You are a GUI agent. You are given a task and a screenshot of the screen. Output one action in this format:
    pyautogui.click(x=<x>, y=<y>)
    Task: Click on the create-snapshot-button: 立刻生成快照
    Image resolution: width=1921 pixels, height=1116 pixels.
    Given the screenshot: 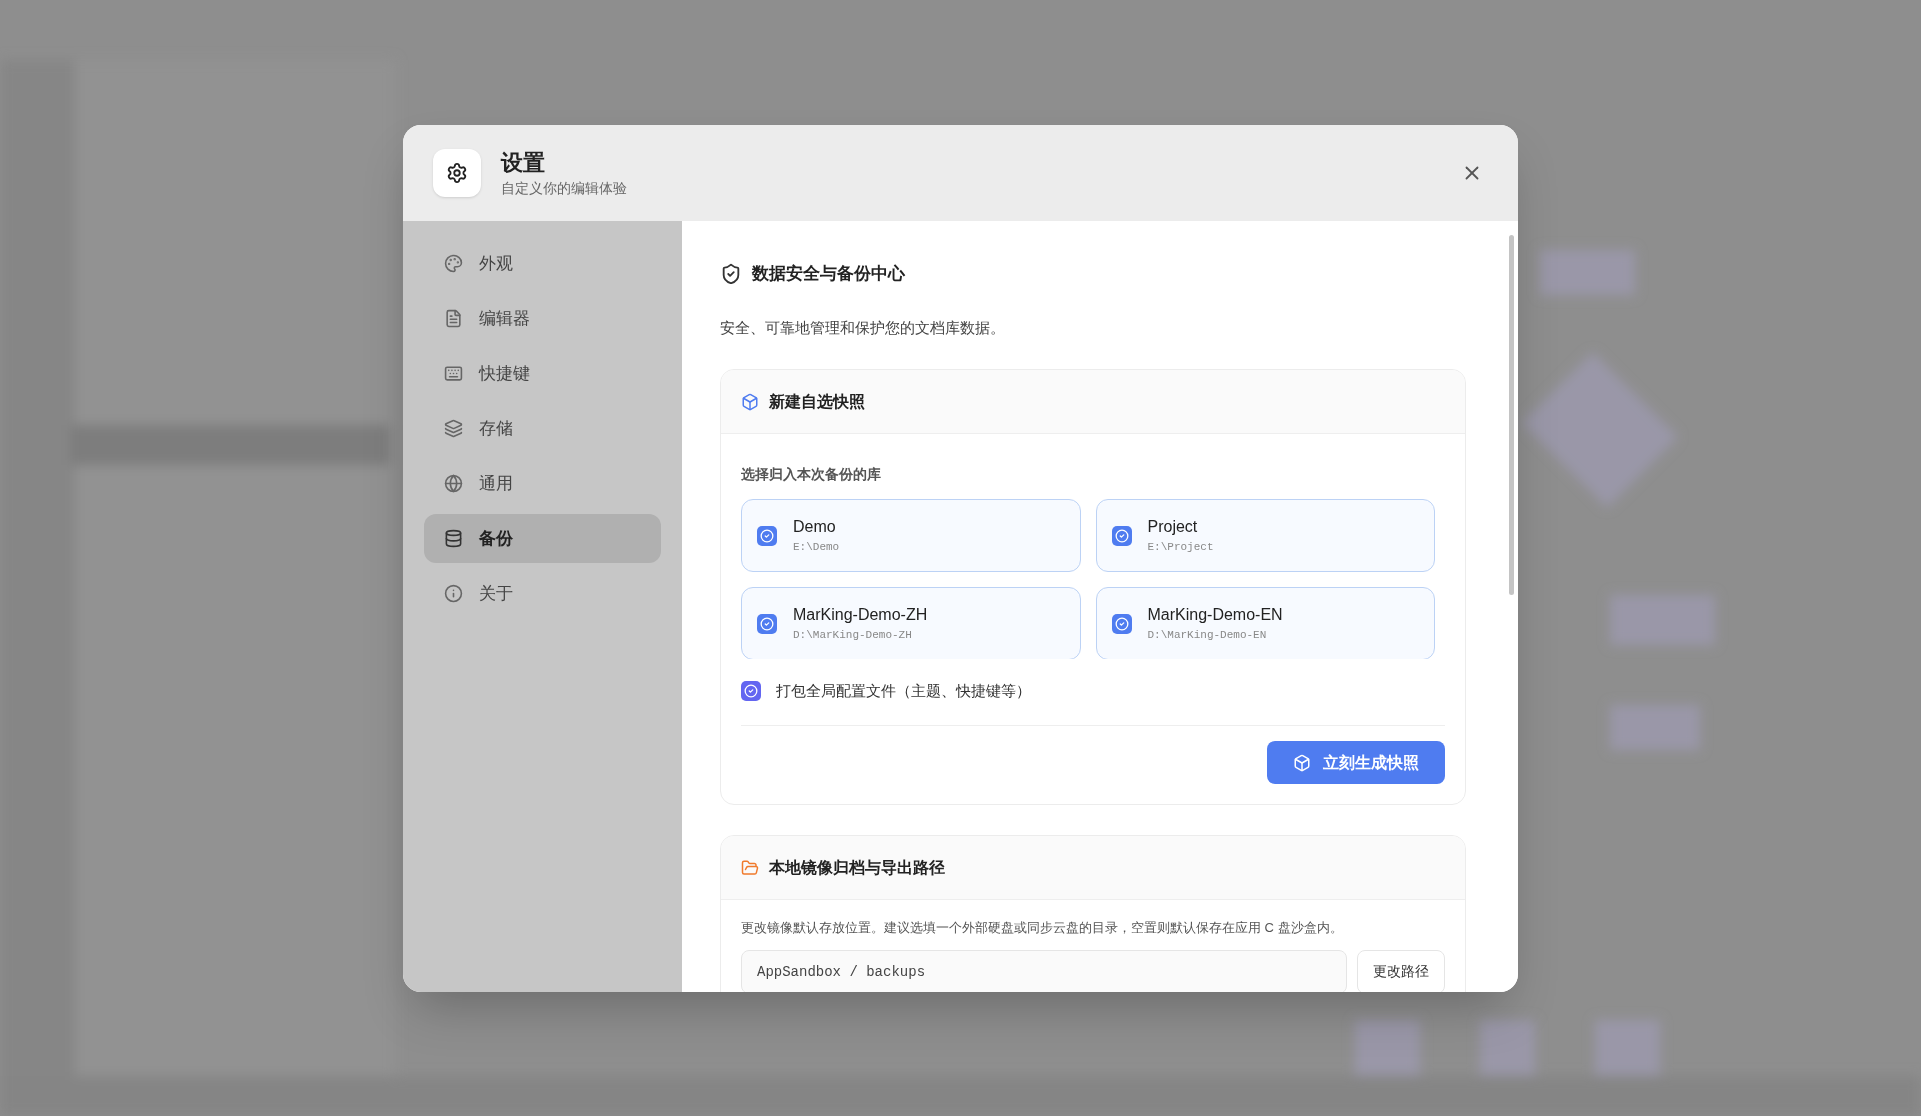 What is the action you would take?
    pyautogui.click(x=1356, y=762)
    